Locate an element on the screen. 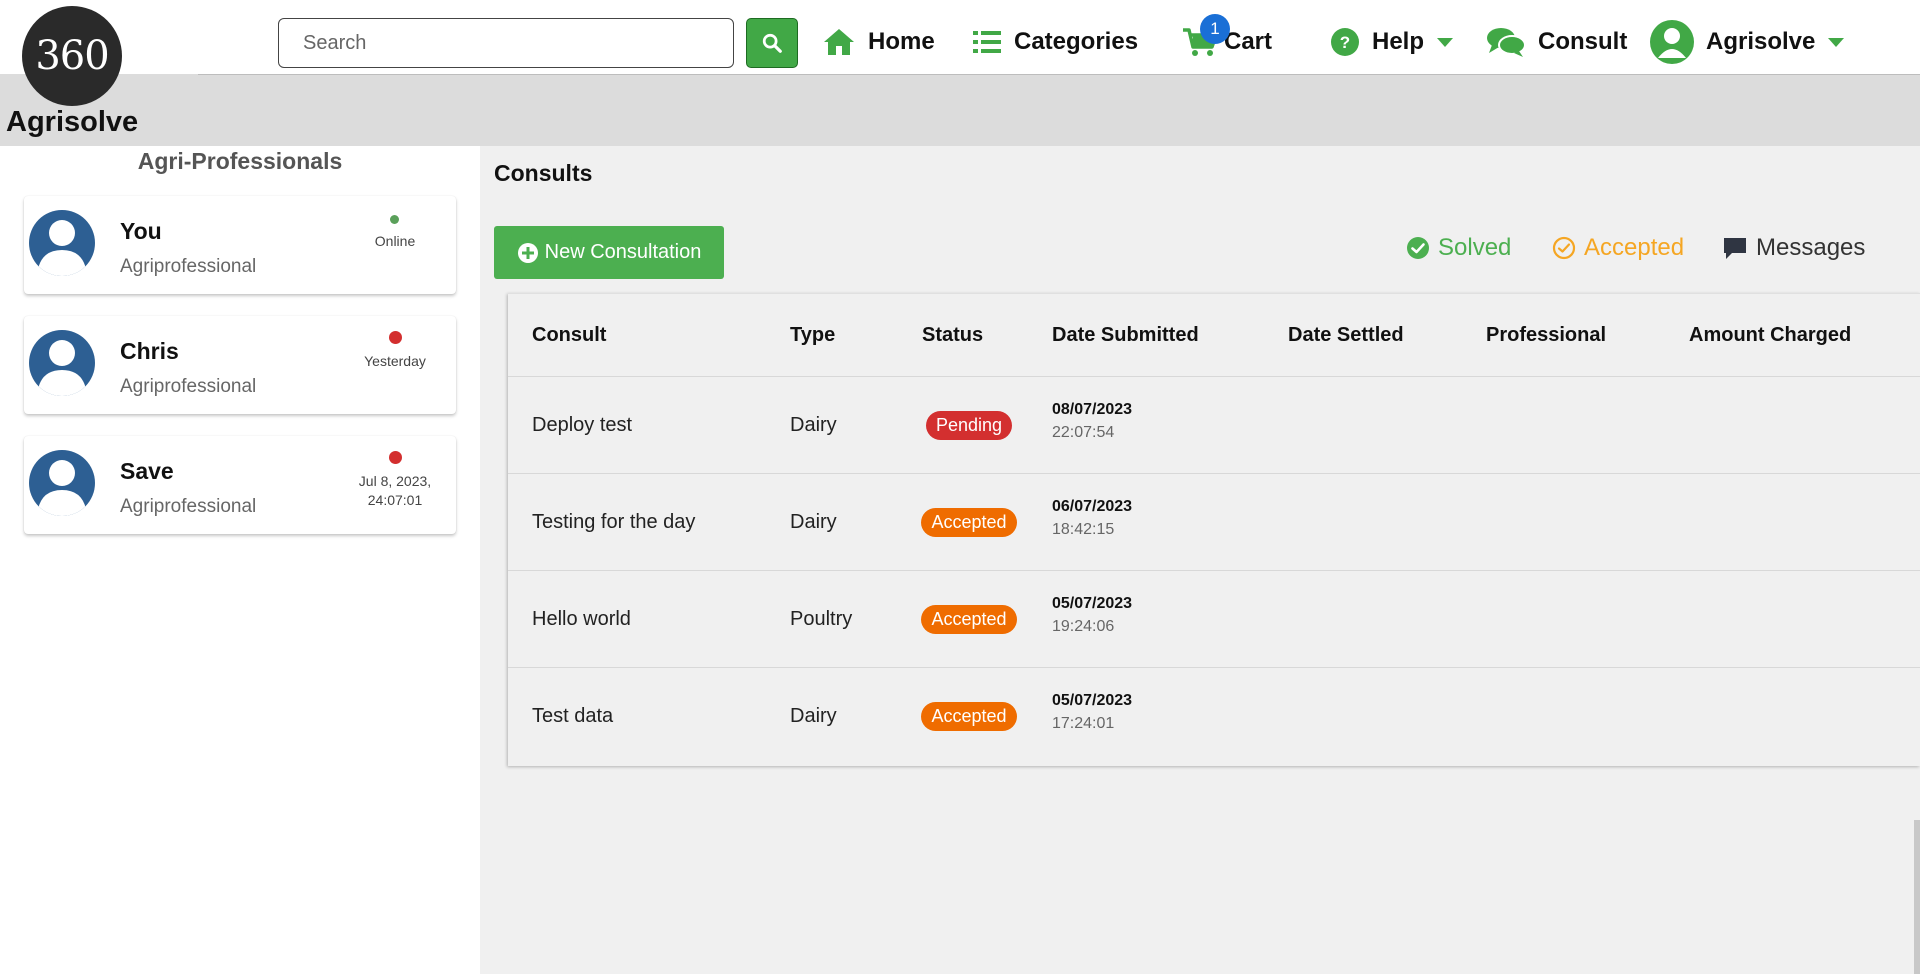 The image size is (1920, 974). brand-logo: 360 is located at coordinates (72, 56).